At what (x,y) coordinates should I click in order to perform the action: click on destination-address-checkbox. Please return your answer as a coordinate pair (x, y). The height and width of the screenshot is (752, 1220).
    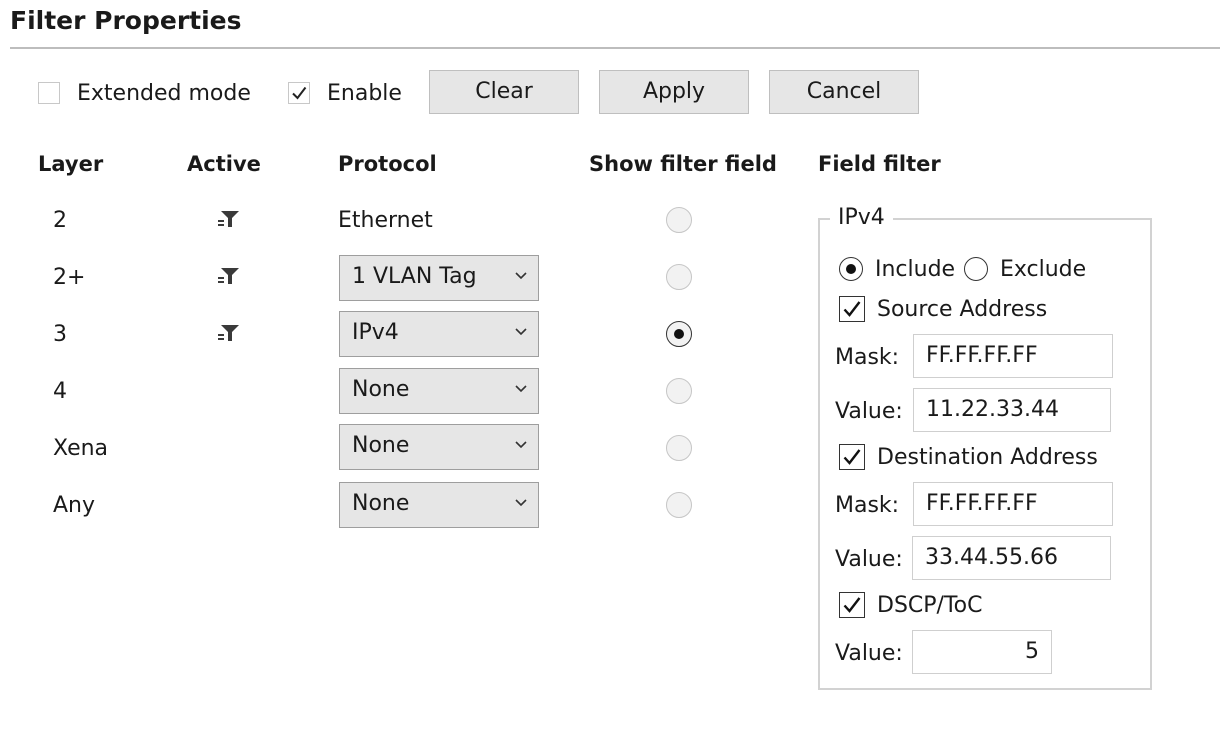
    Looking at the image, I should click on (852, 457).